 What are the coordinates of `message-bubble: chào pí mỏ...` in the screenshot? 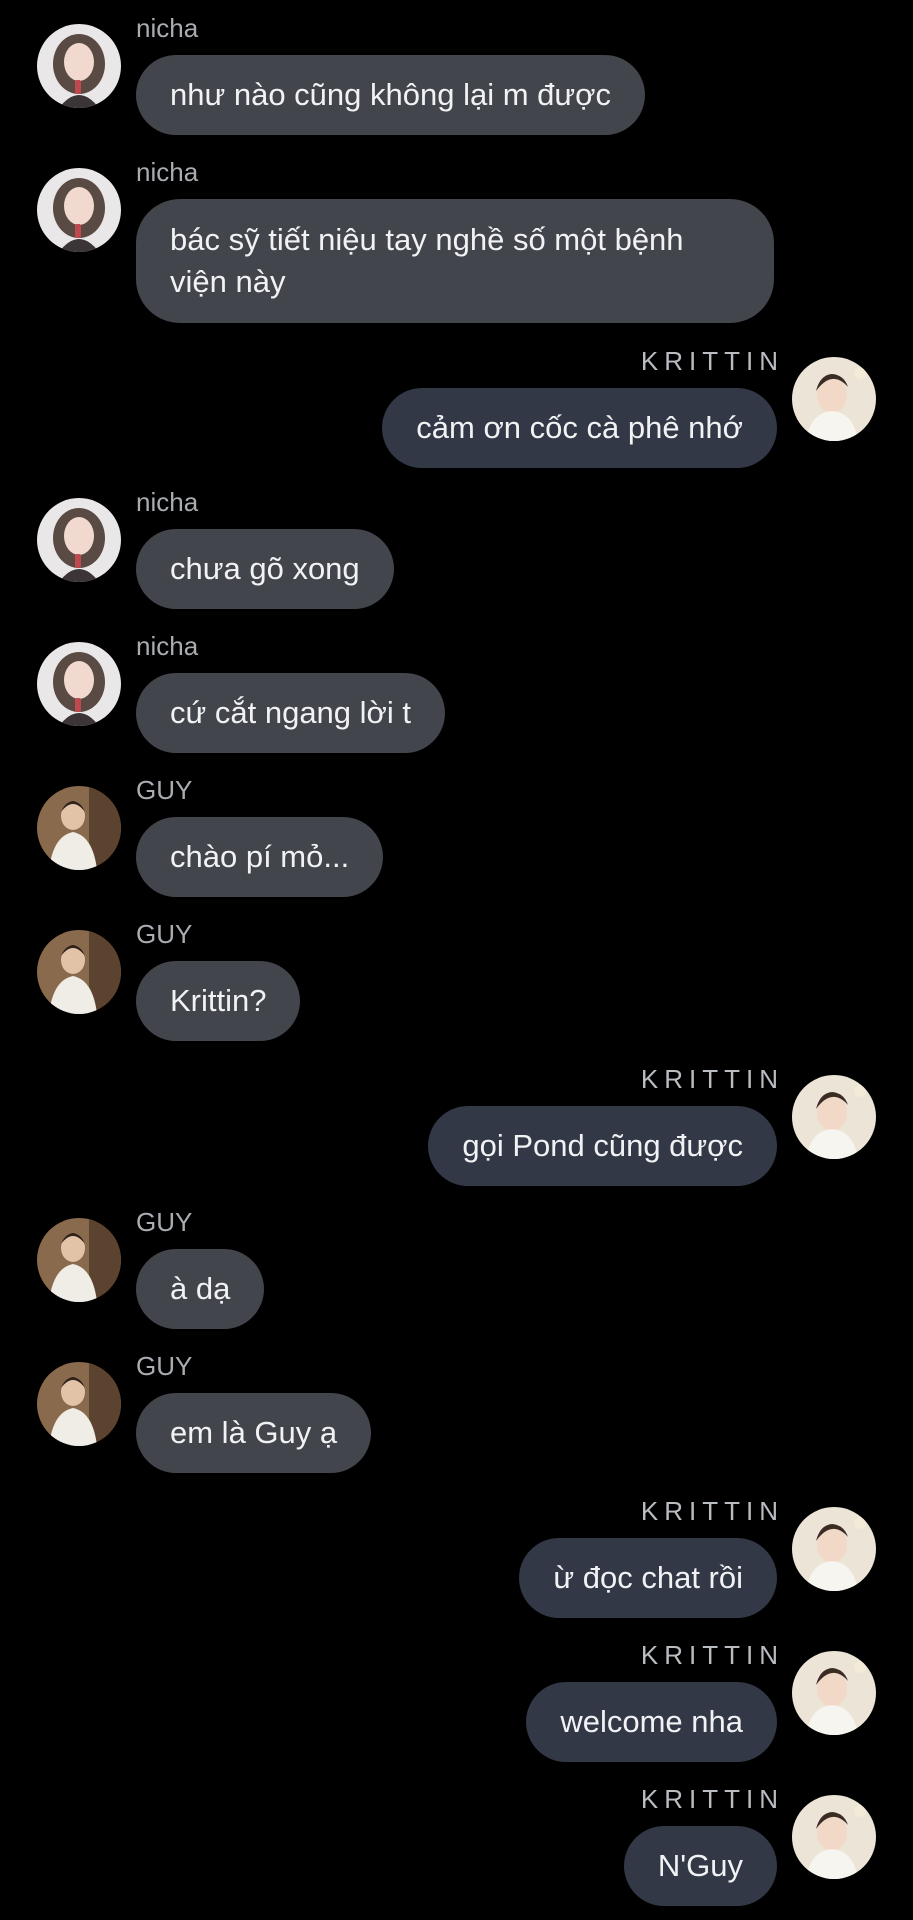 It's located at (260, 857).